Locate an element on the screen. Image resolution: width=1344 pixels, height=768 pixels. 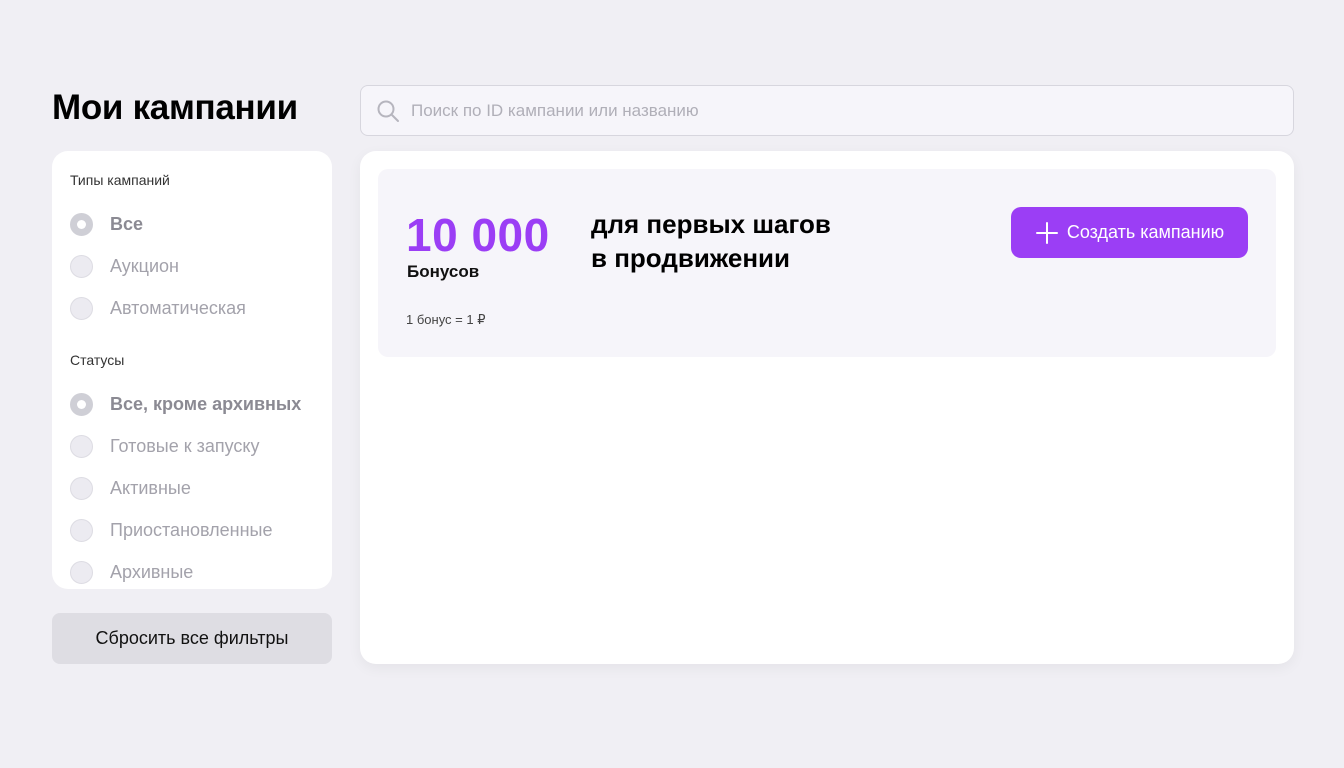
filter-status-all-except-archived-label: Все, кроме архивных is located at coordinates (206, 403).